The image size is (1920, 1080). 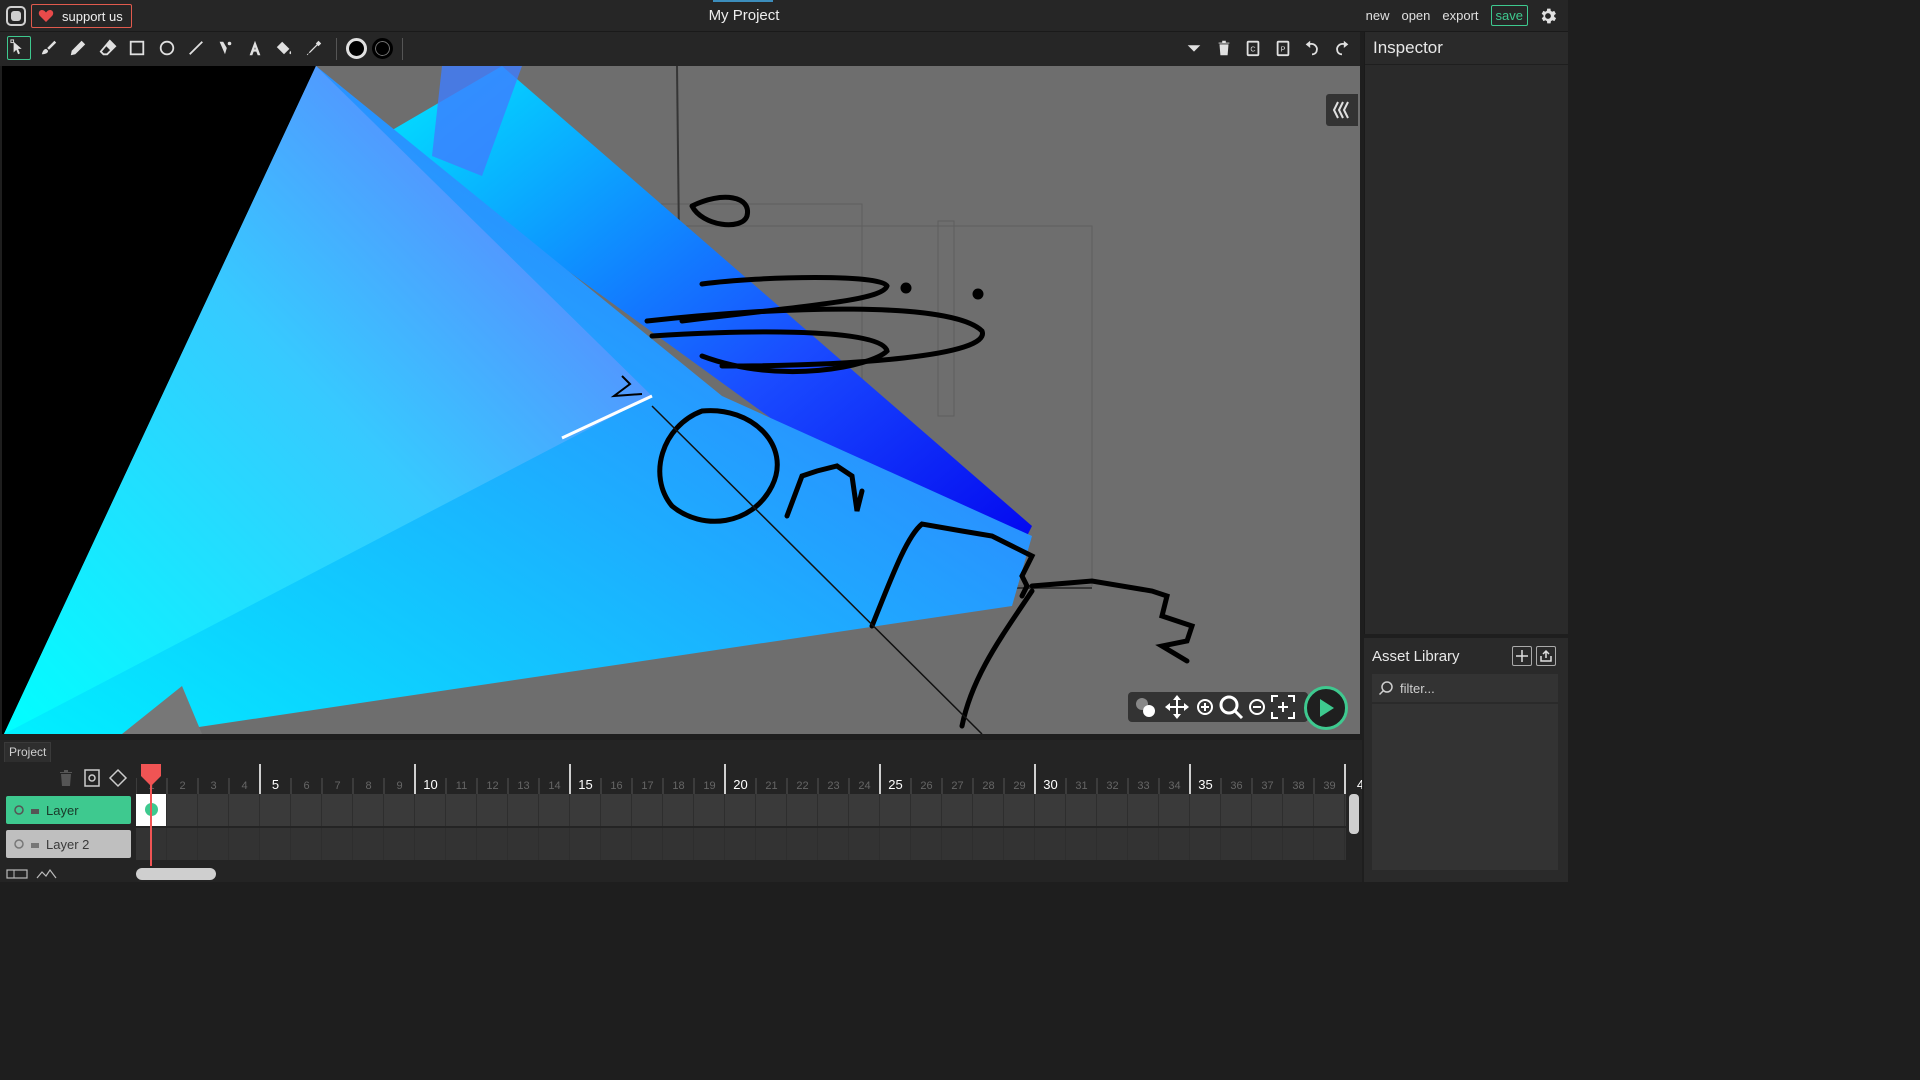 What do you see at coordinates (28, 752) in the screenshot?
I see `tab-project: Project` at bounding box center [28, 752].